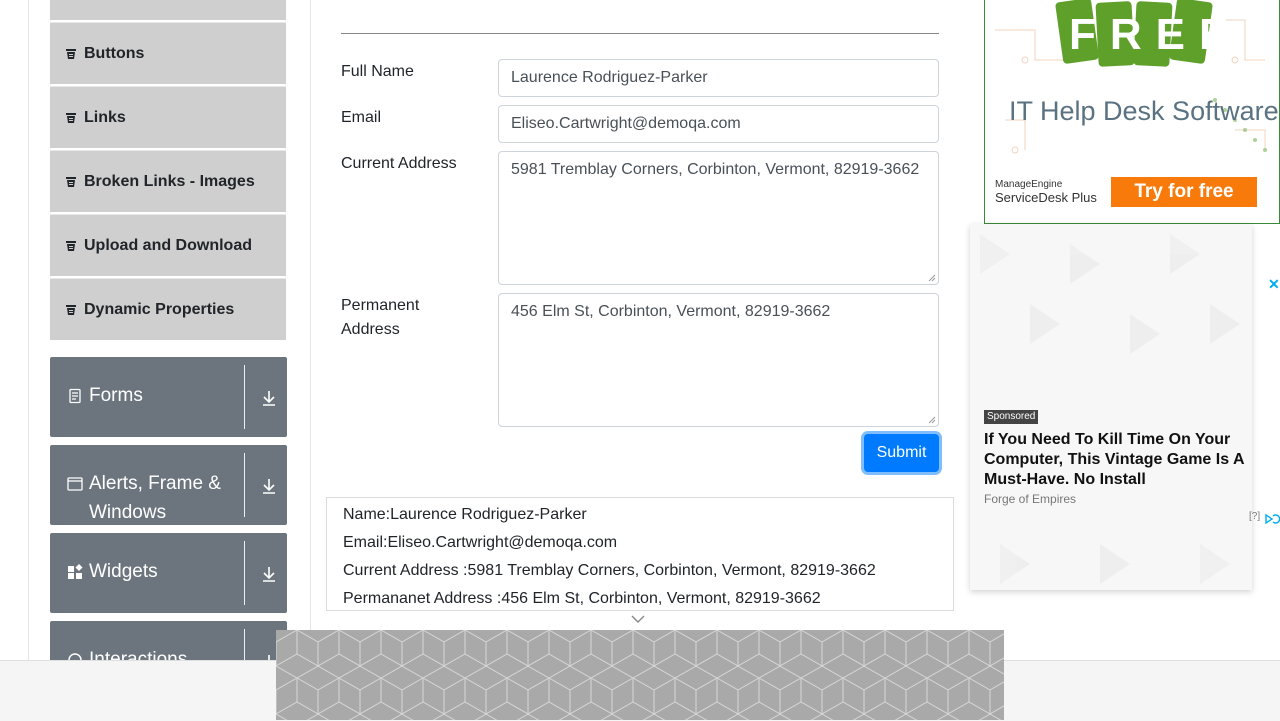 This screenshot has height=721, width=1280. I want to click on output-name: Name:Laurence Rodriguez-Parker, so click(465, 514).